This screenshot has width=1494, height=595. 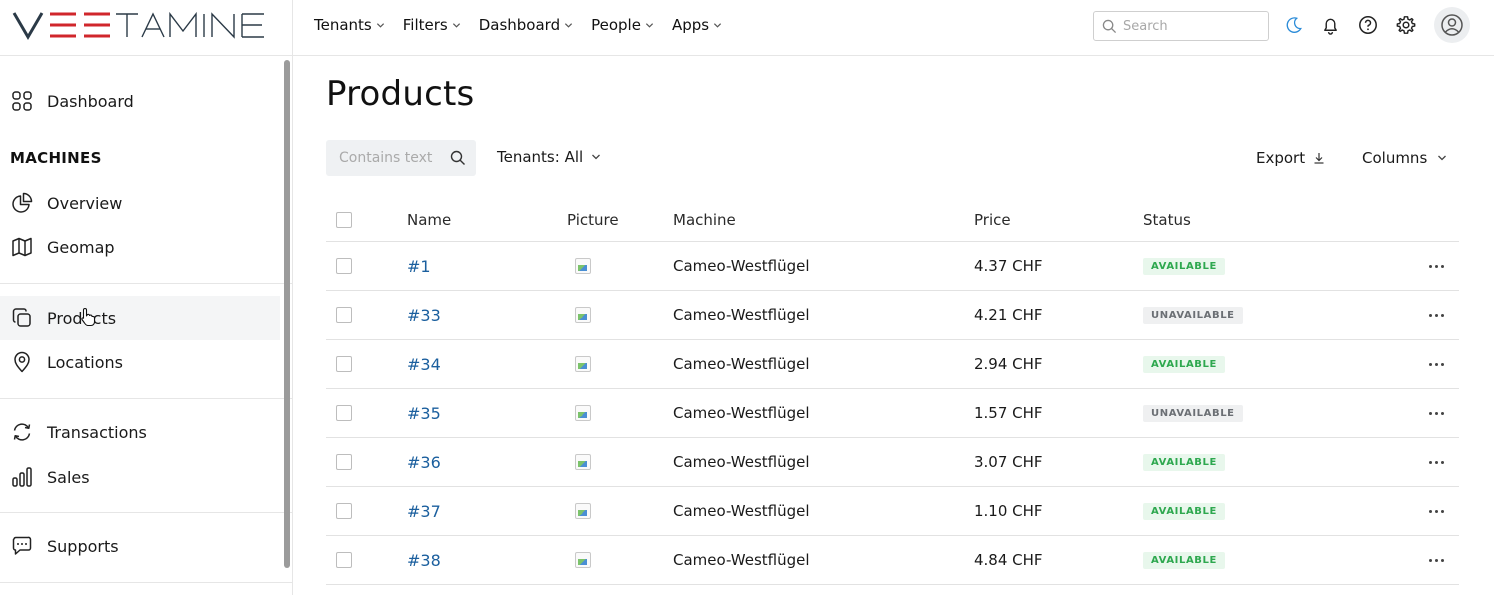 I want to click on sidebar-item-sales: Sales, so click(x=140, y=477).